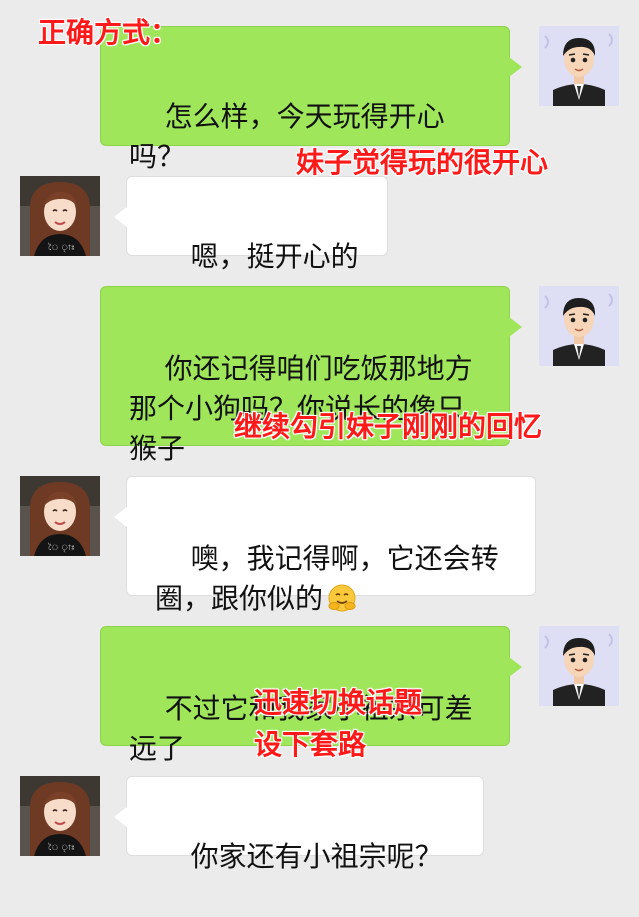  What do you see at coordinates (310, 744) in the screenshot?
I see `annotation-set-trap: 设下套路` at bounding box center [310, 744].